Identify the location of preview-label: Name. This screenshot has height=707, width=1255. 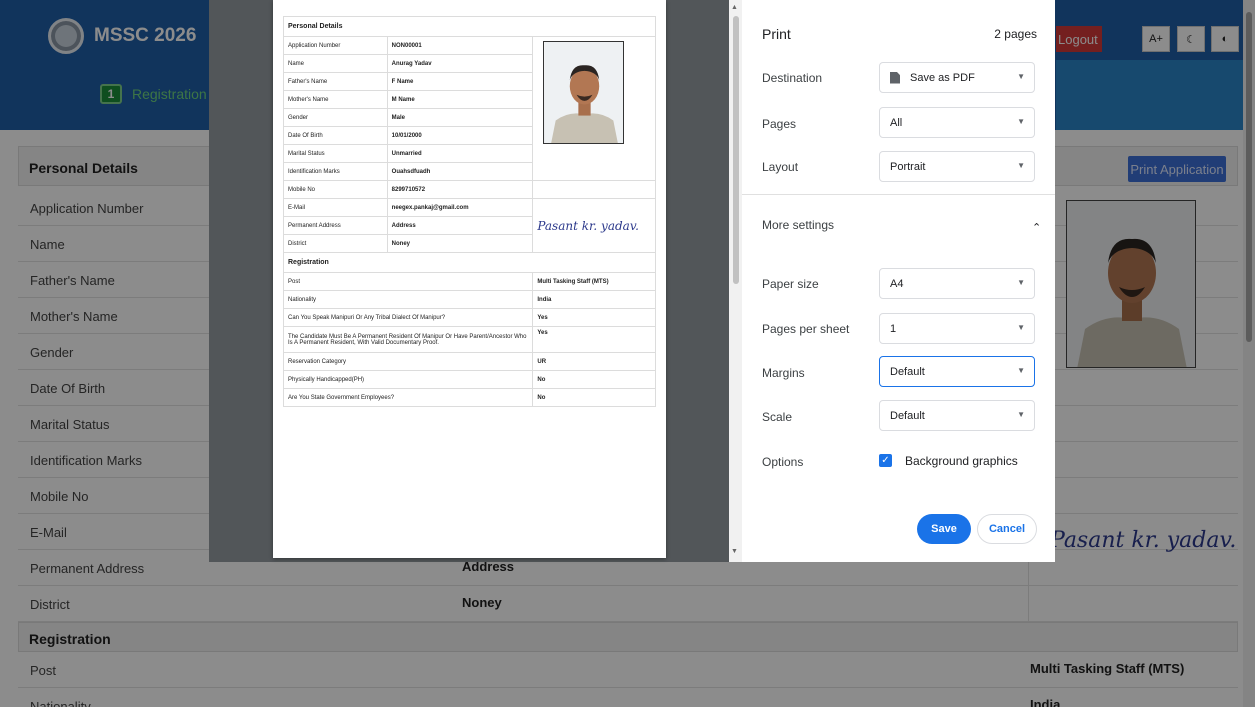
(335, 63).